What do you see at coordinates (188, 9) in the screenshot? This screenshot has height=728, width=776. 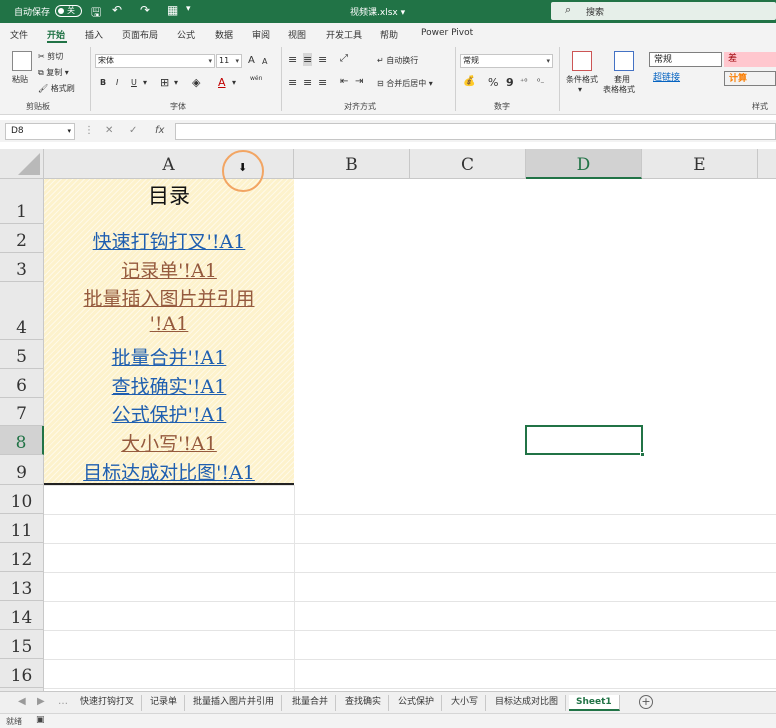 I see `customize-toolbar-icon: ▾` at bounding box center [188, 9].